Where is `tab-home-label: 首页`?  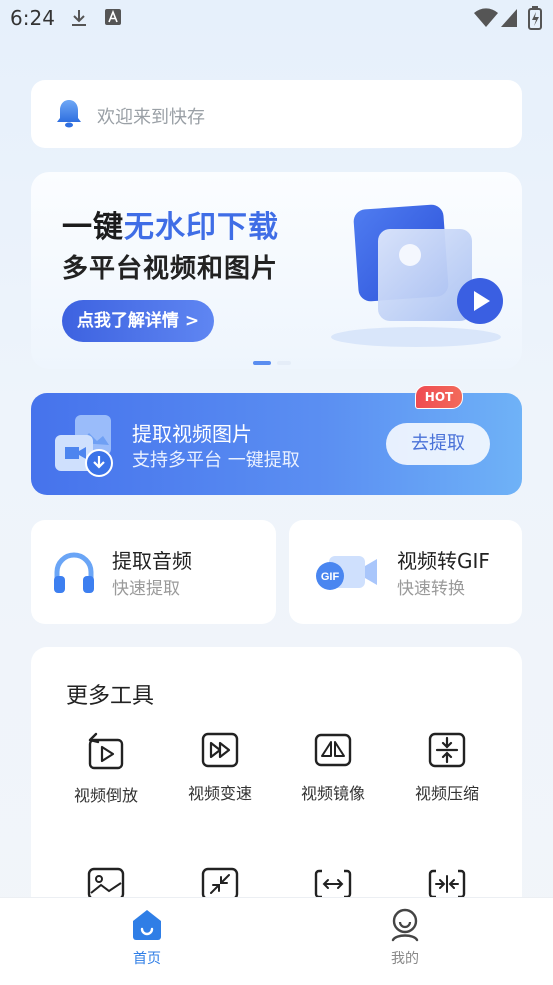
tab-home-label: 首页 is located at coordinates (147, 959).